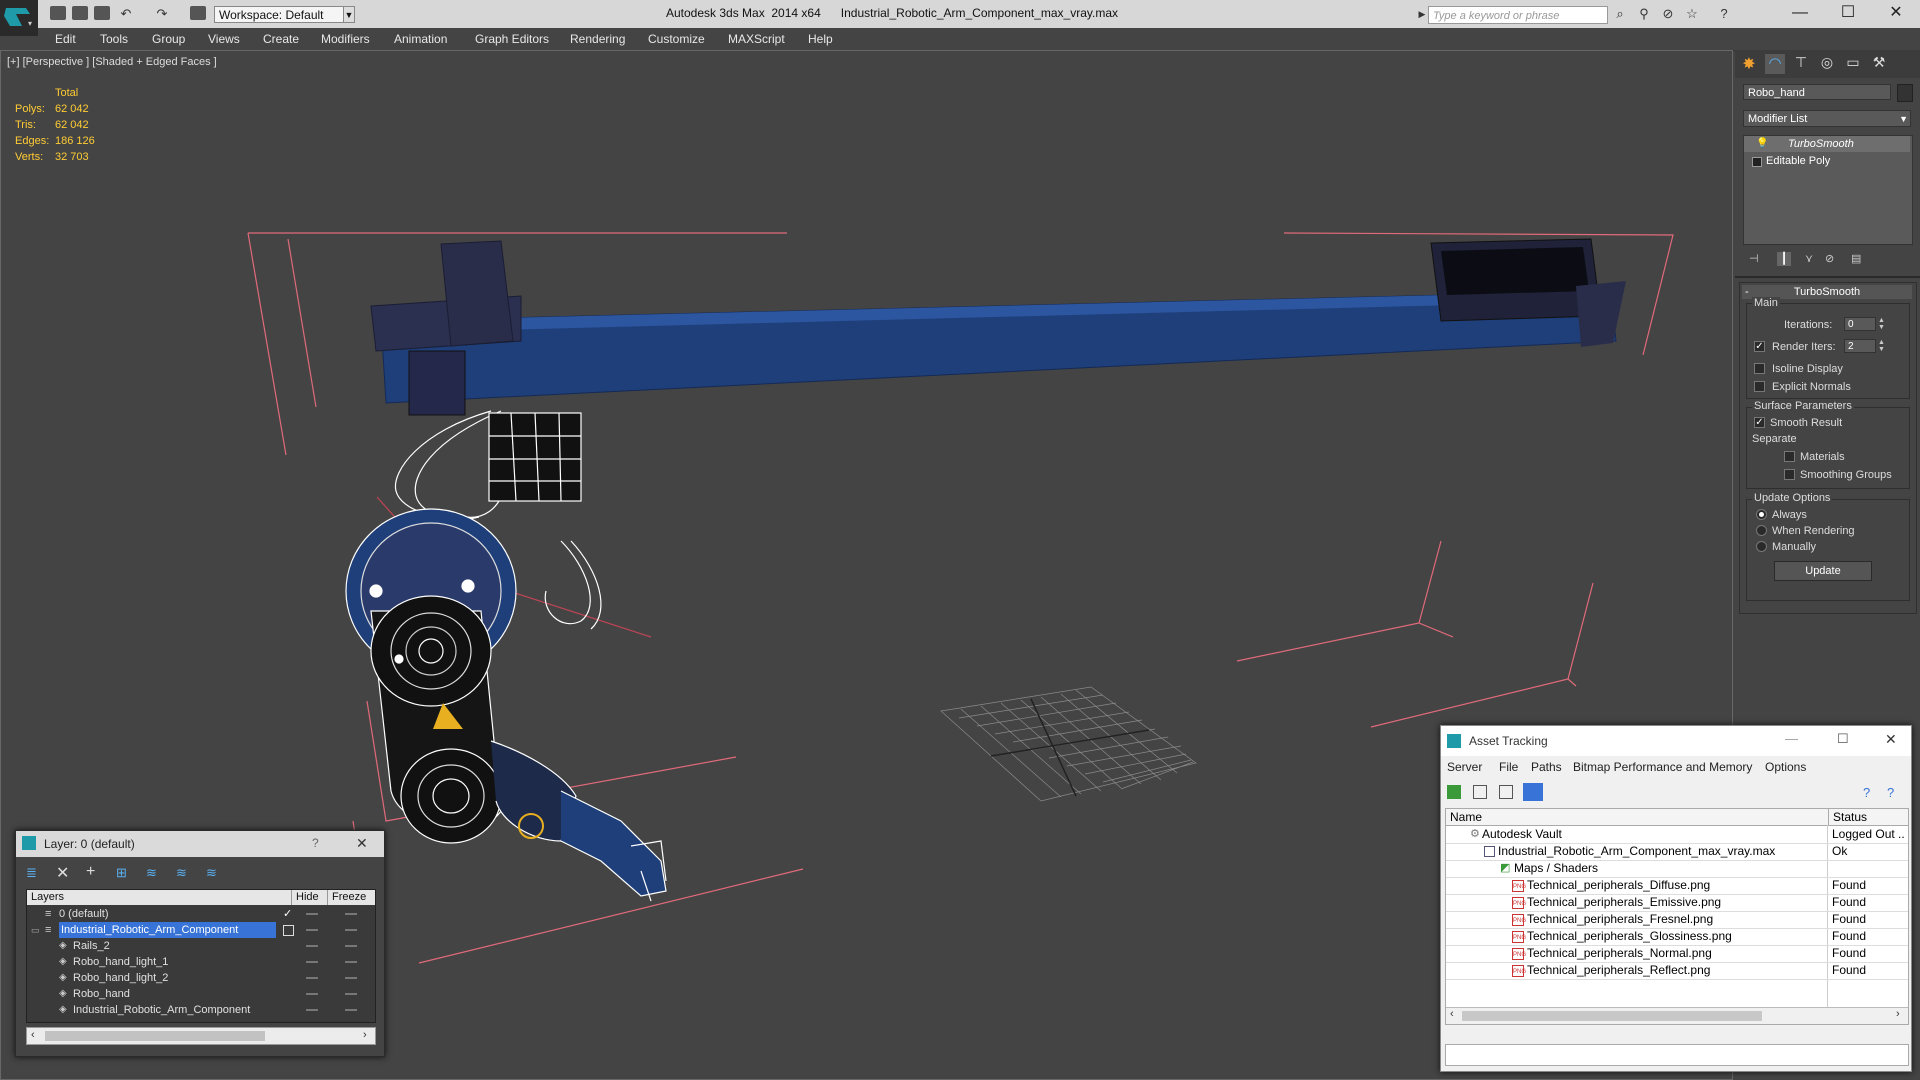  I want to click on close-button: ✕, so click(1896, 13).